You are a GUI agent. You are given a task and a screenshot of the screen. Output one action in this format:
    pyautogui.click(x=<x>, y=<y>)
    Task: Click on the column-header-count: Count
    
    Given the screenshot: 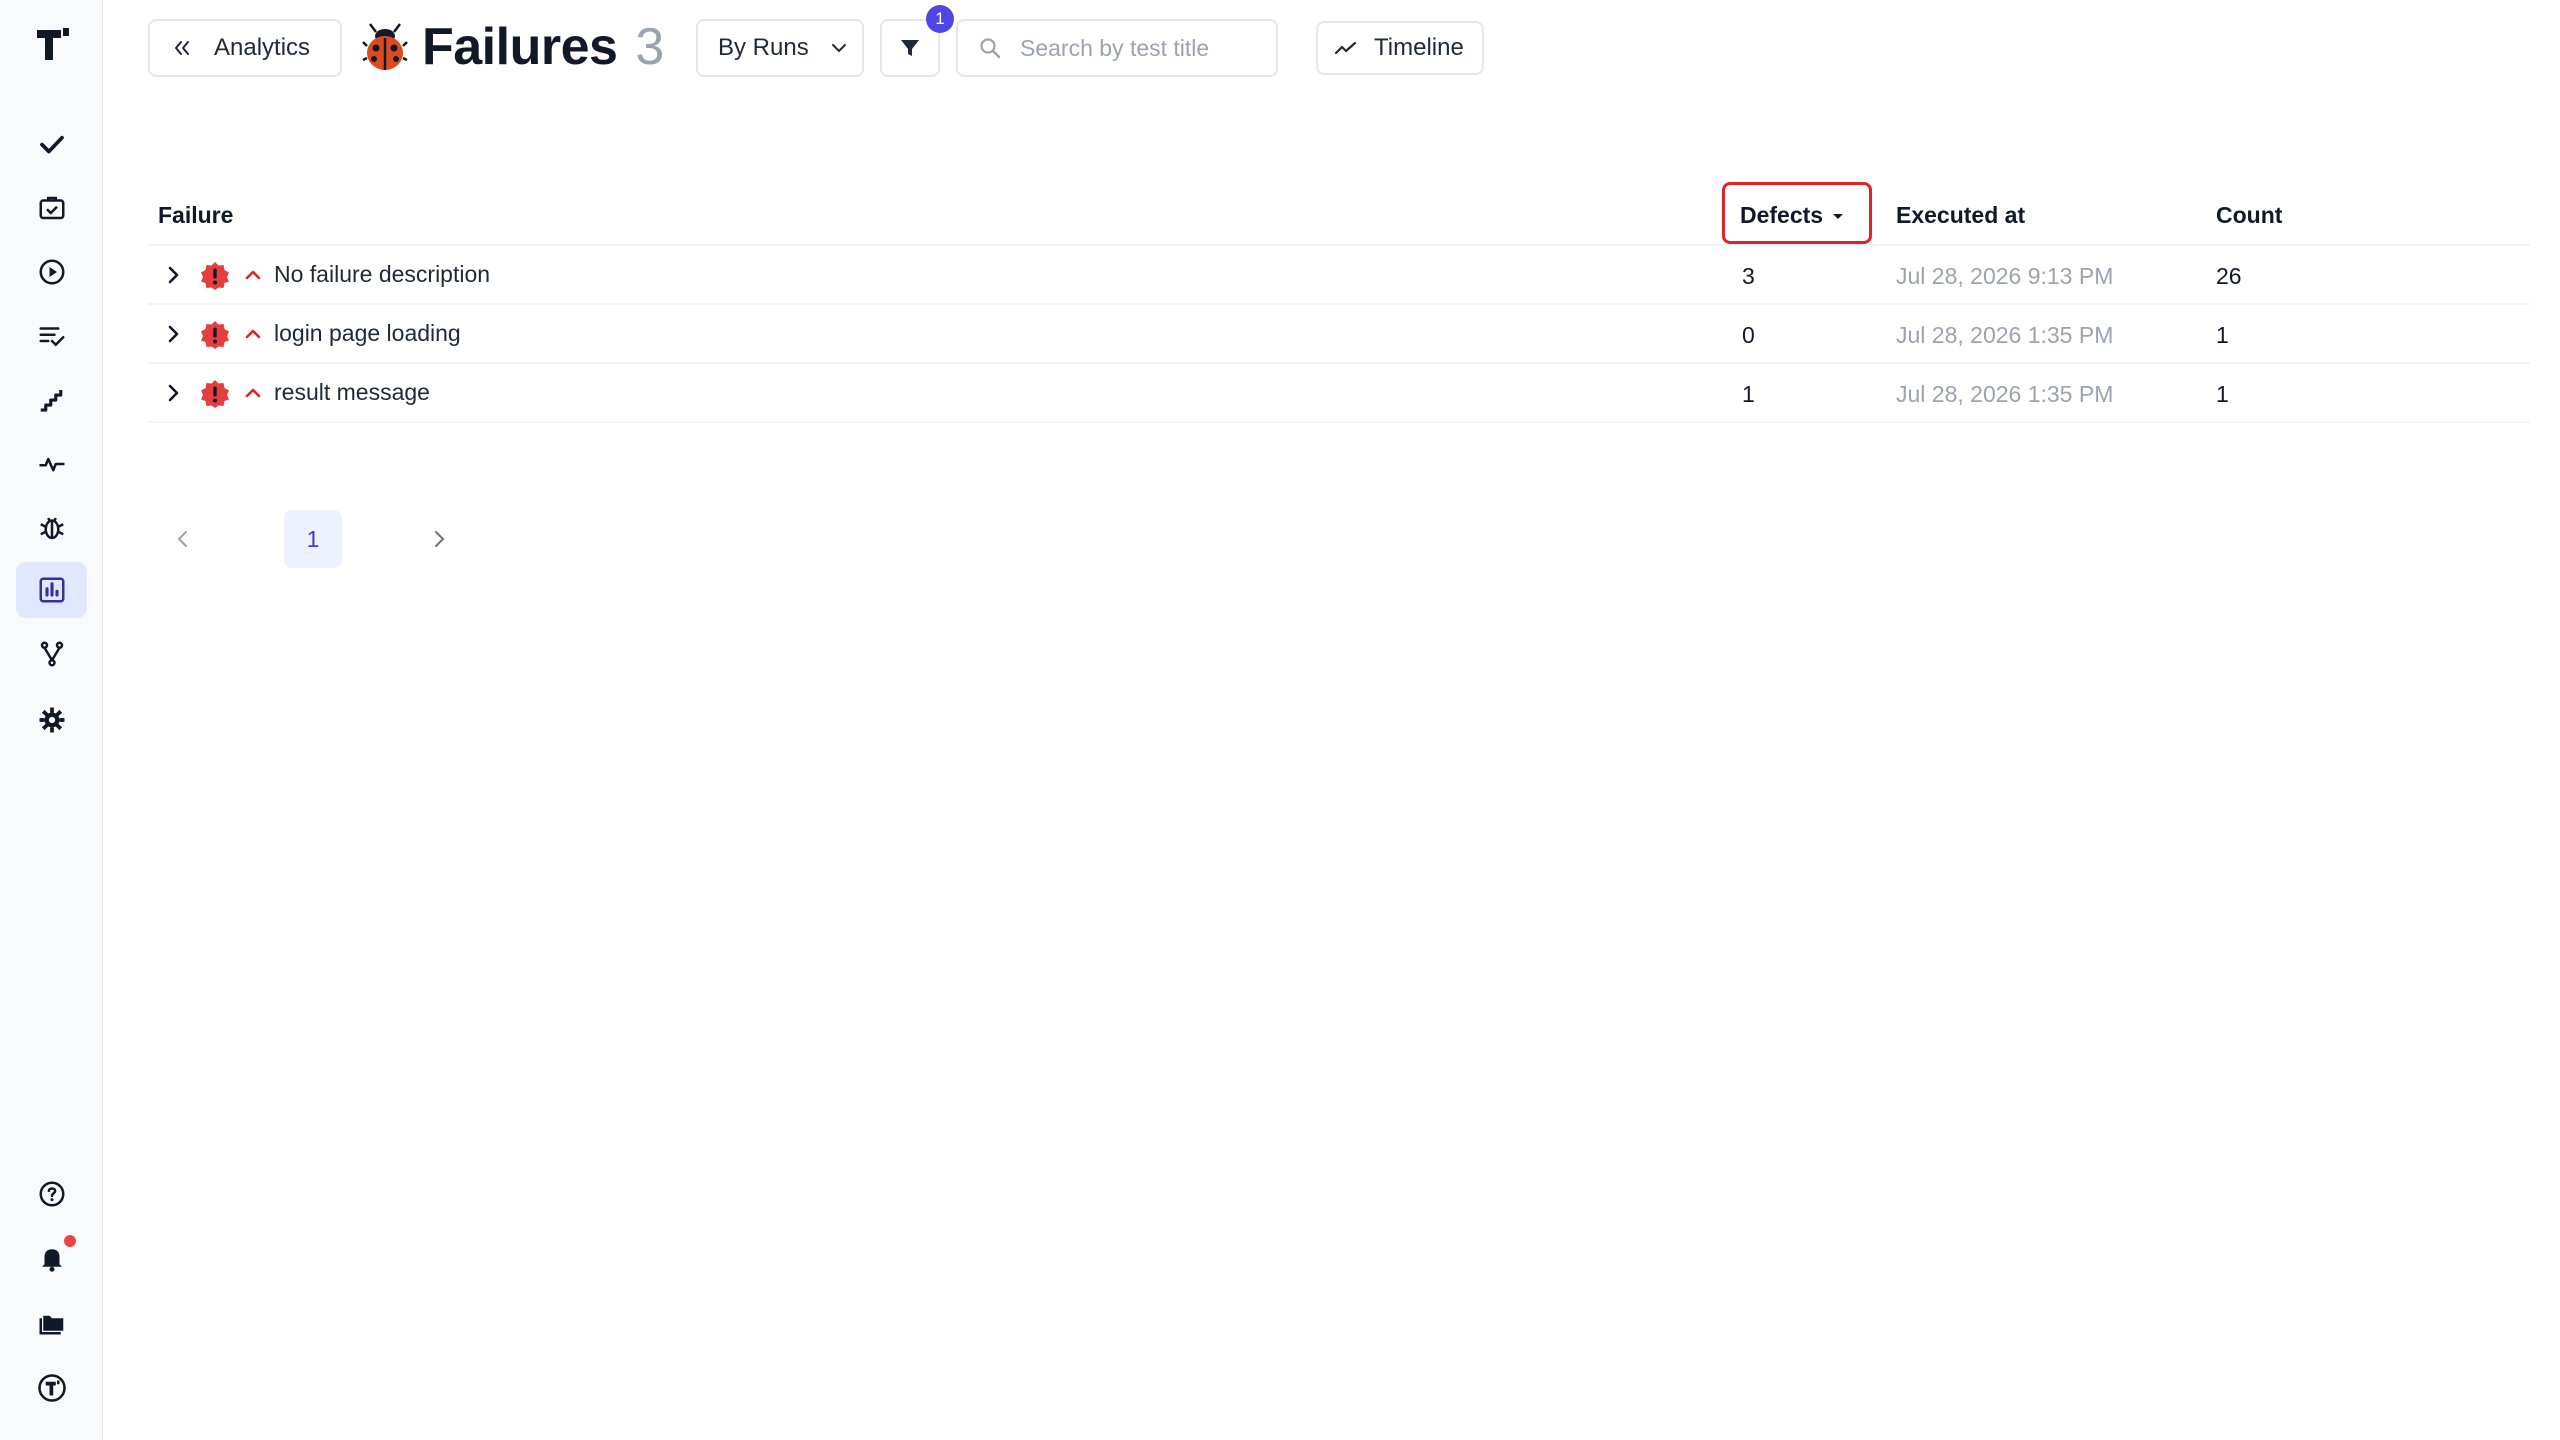 What is the action you would take?
    pyautogui.click(x=2249, y=215)
    